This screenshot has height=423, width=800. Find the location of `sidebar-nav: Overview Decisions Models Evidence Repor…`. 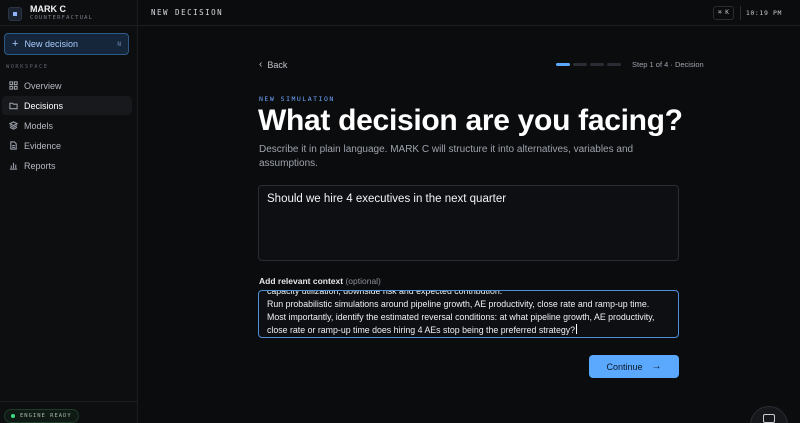

sidebar-nav: Overview Decisions Models Evidence Repor… is located at coordinates (67, 126).